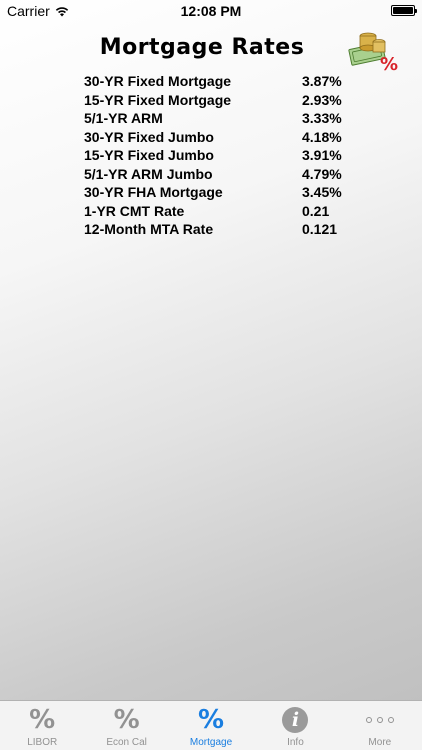  I want to click on status-bar: Carrier 12:08 PM, so click(211, 11).